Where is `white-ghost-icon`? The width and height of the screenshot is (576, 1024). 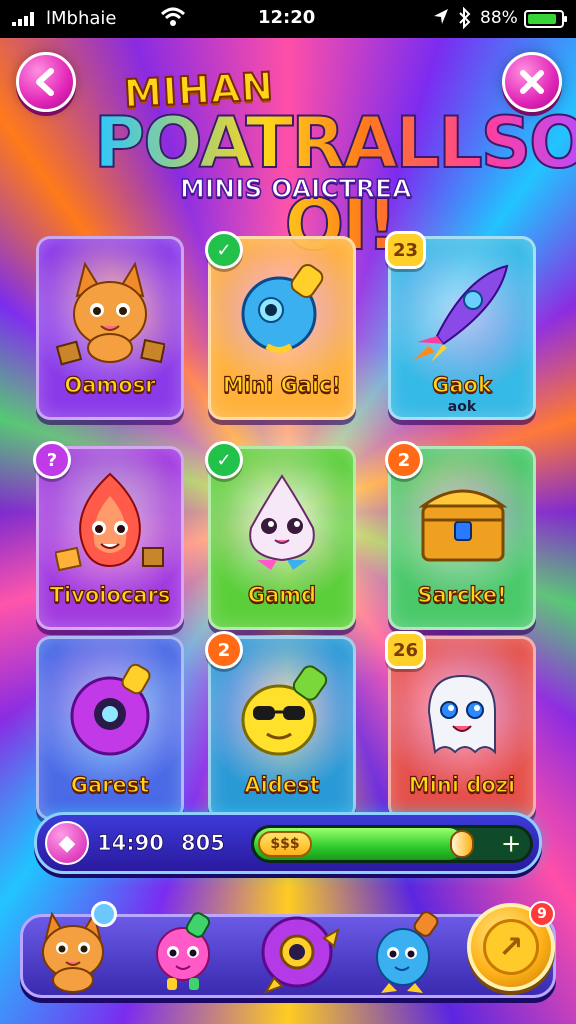 white-ghost-icon is located at coordinates (462, 711).